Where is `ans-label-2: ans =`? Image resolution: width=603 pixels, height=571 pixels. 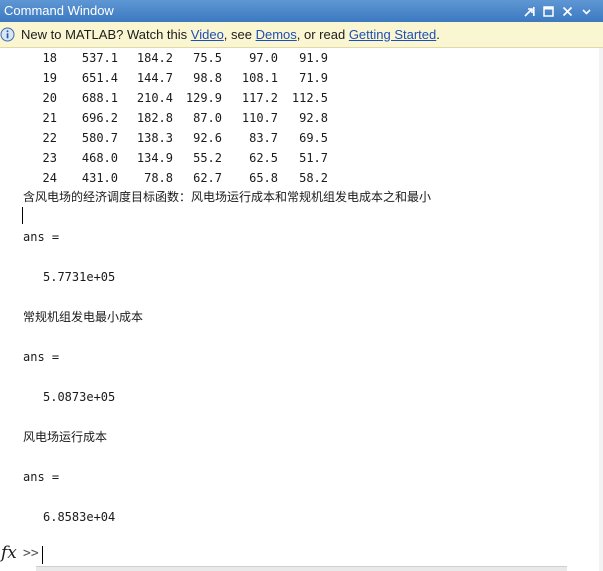 ans-label-2: ans = is located at coordinates (41, 357).